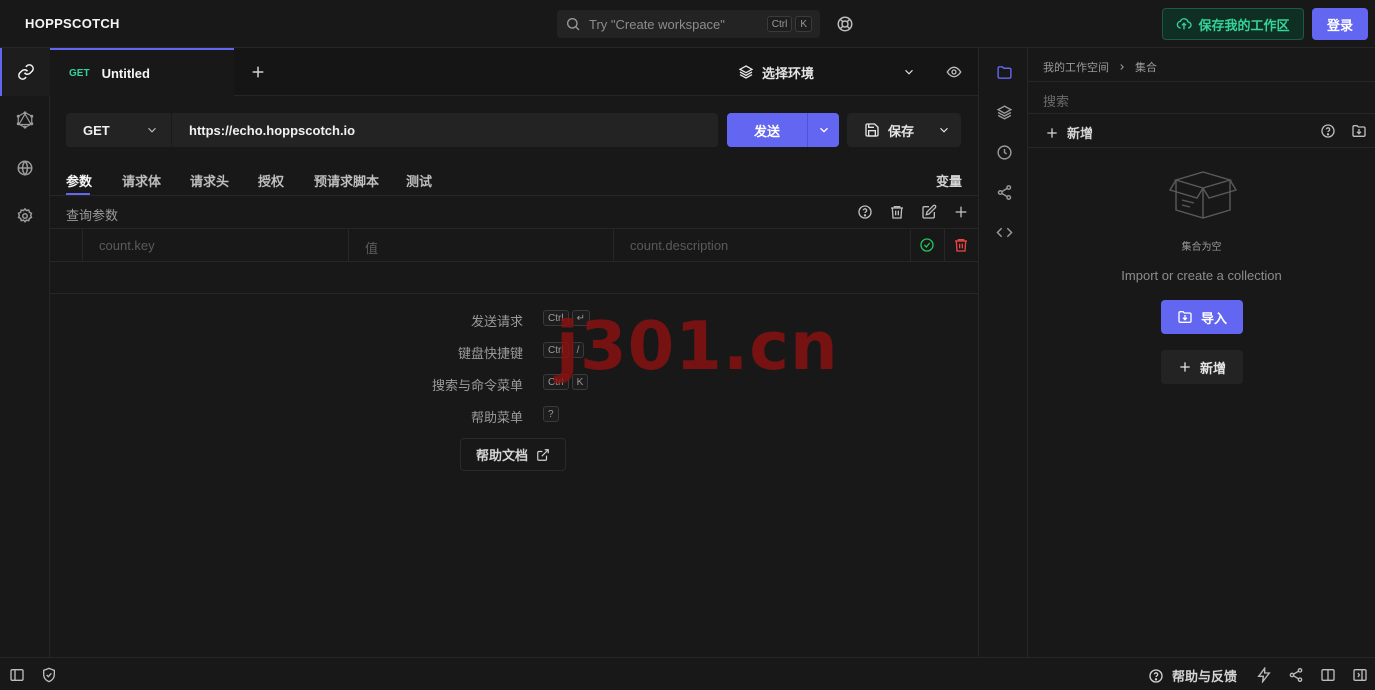  I want to click on empty-subtitle: Import or create a collection, so click(1201, 275).